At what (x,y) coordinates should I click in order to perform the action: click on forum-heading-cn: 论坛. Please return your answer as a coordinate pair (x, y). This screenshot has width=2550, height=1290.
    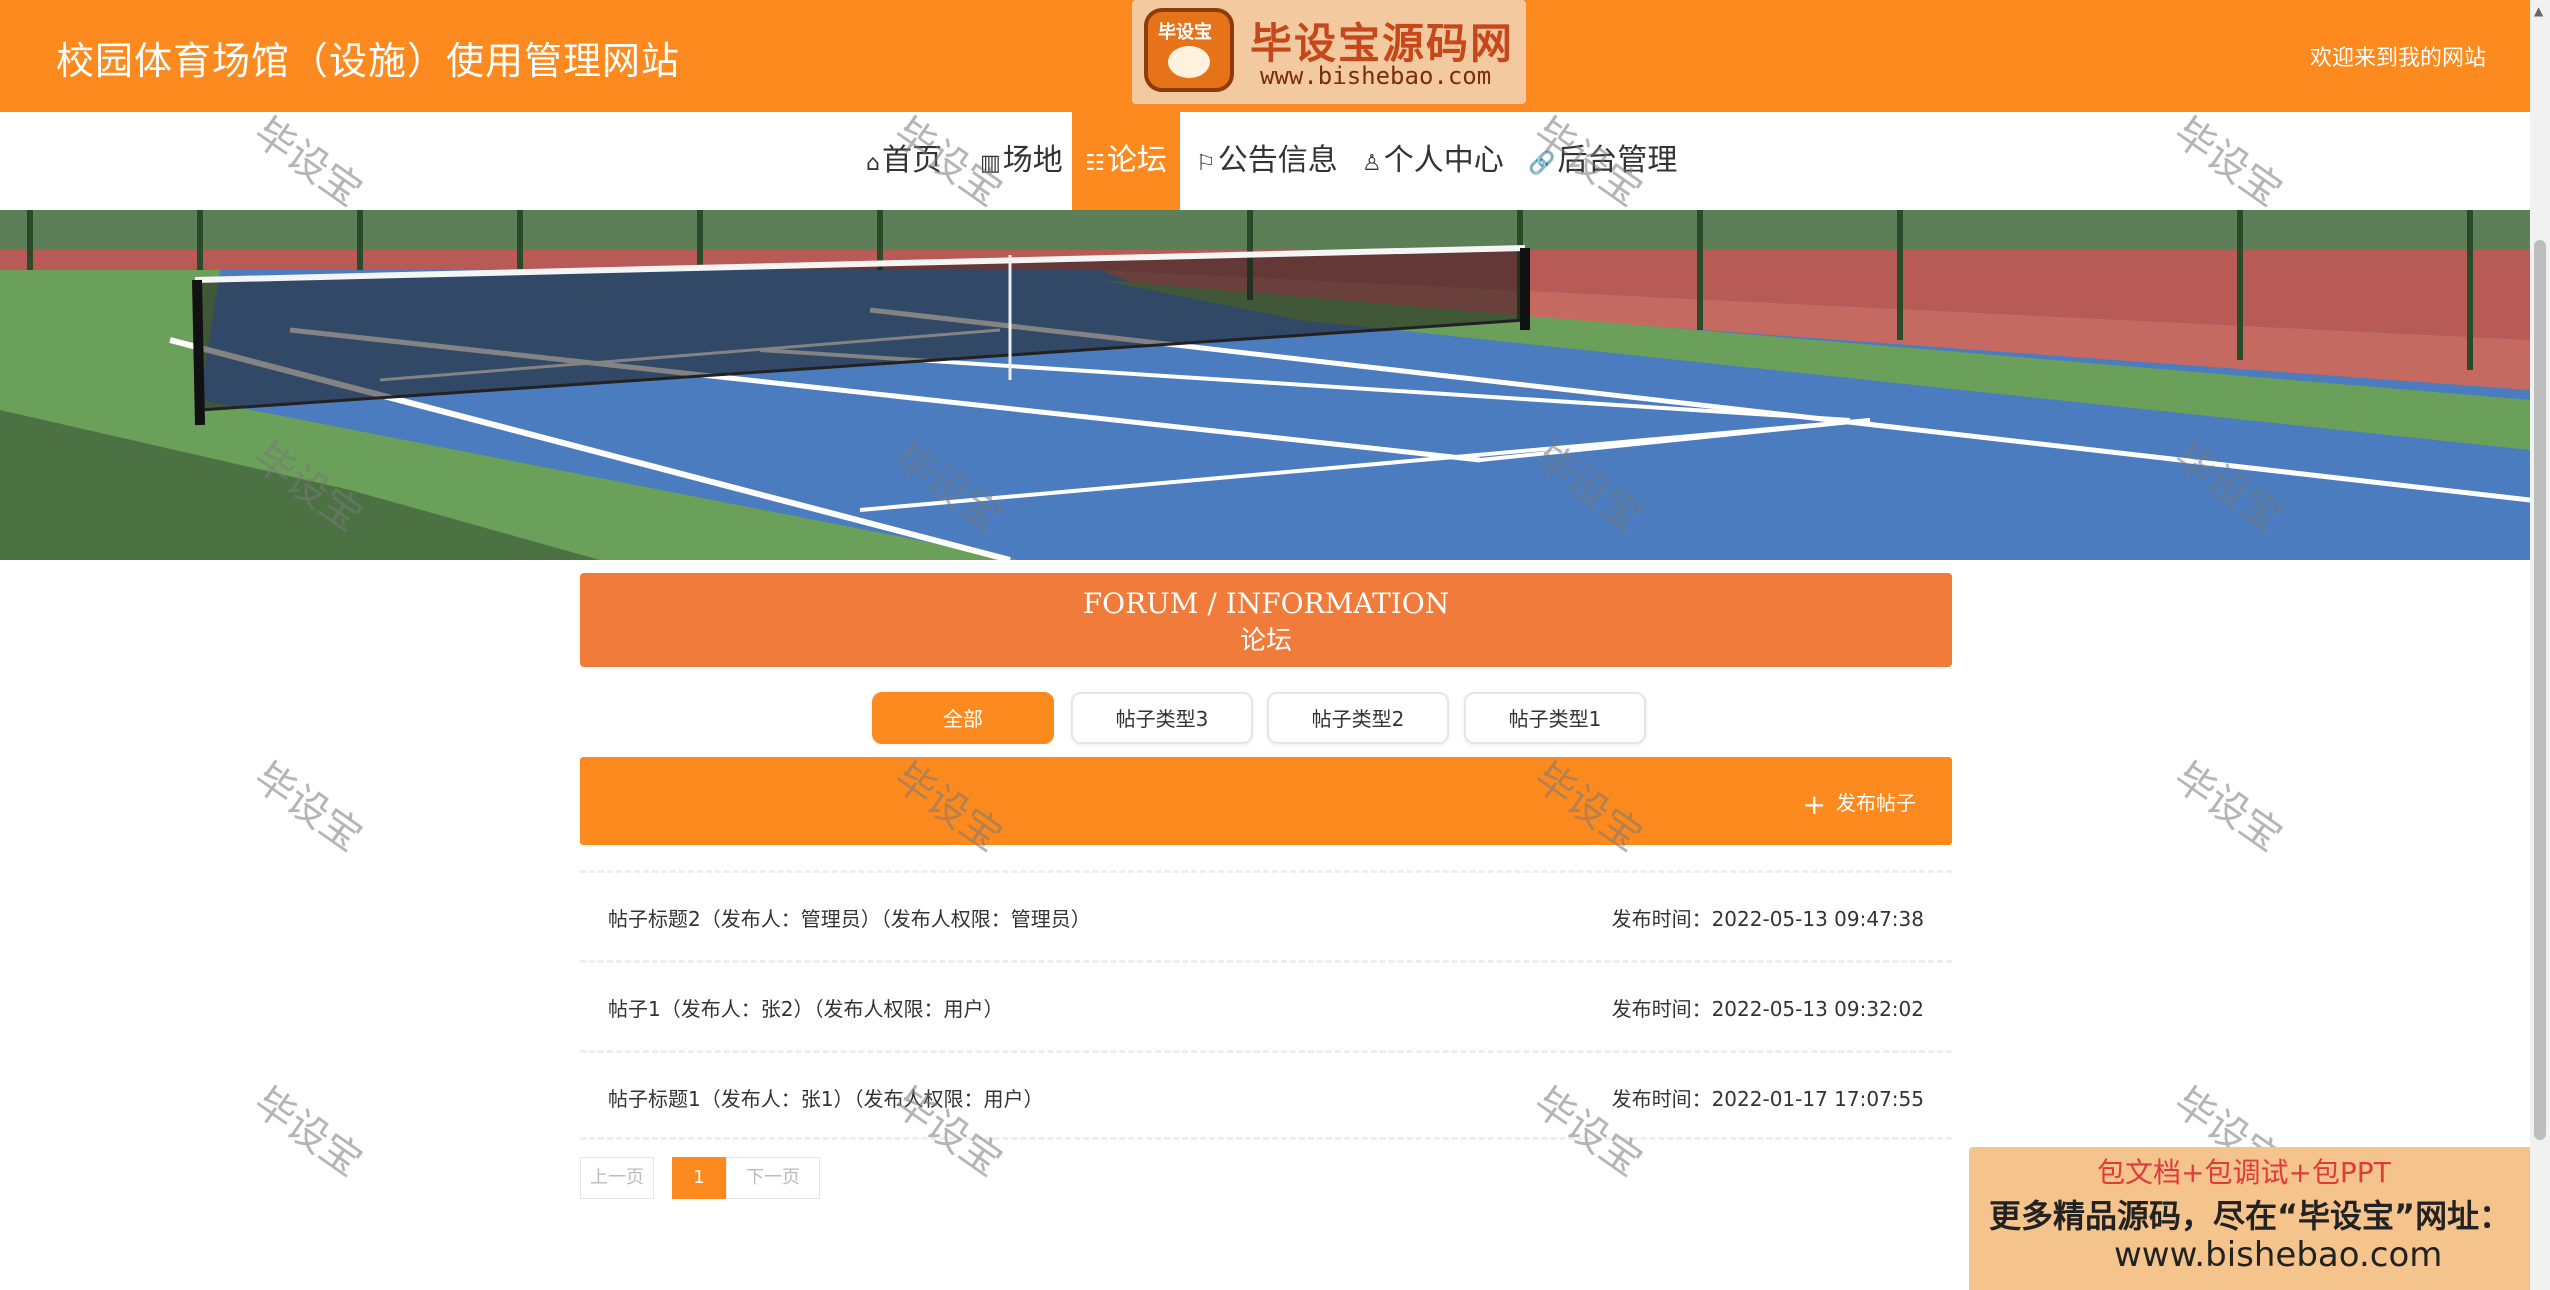
    Looking at the image, I should click on (1265, 641).